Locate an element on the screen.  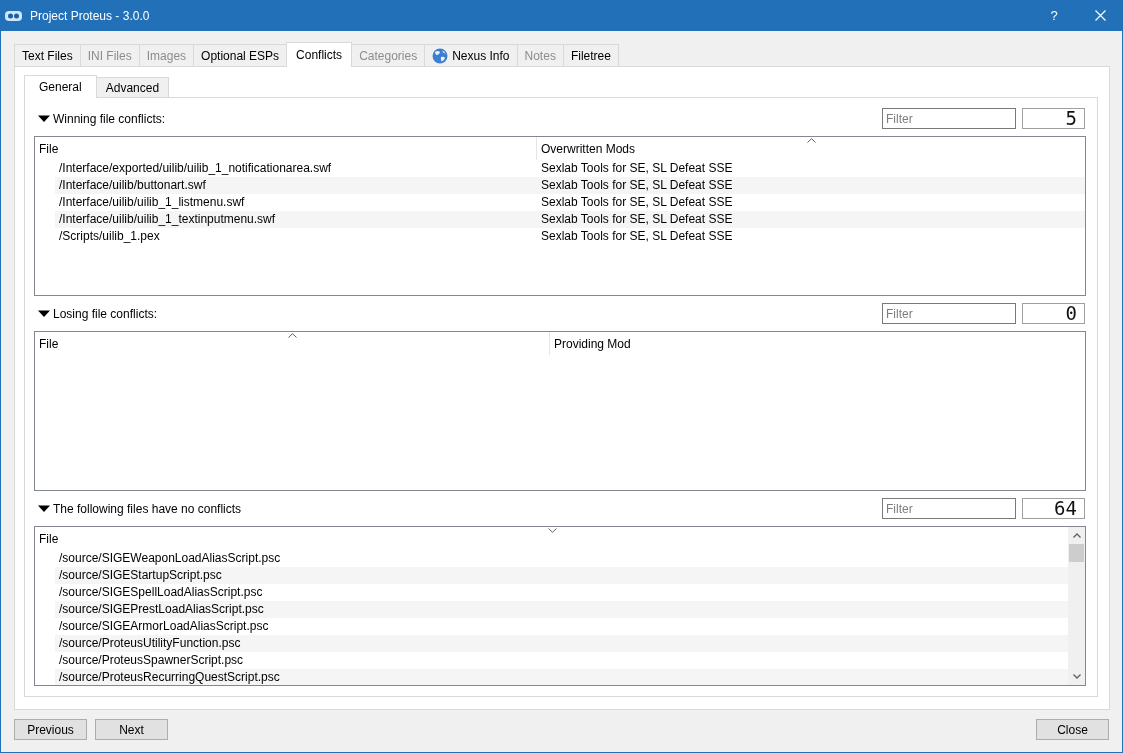
nav-button: Next is located at coordinates (131, 729).